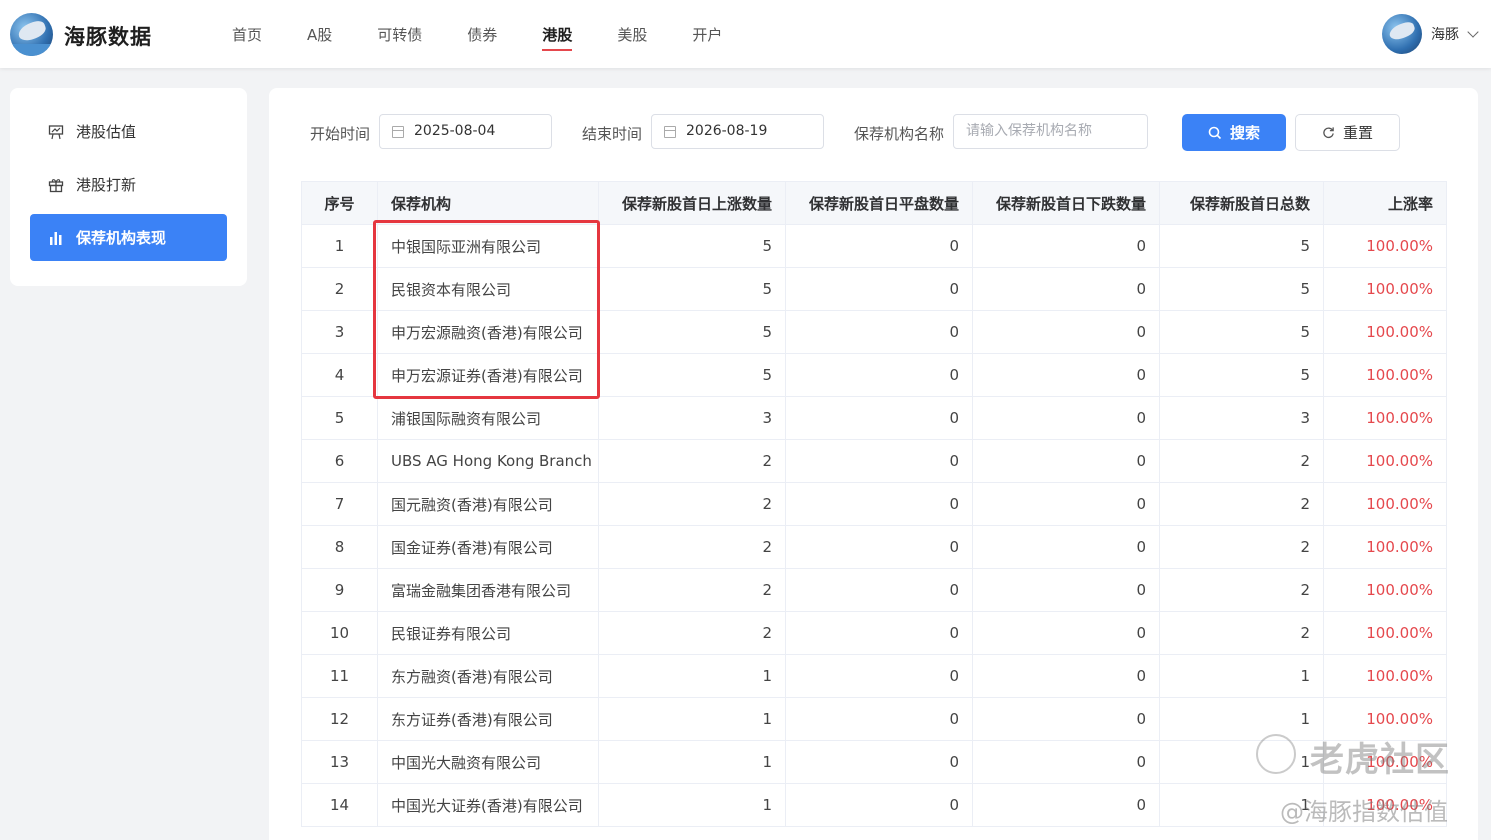 The height and width of the screenshot is (840, 1491). Describe the element at coordinates (247, 34) in the screenshot. I see `nav-item-home: 首页` at that location.